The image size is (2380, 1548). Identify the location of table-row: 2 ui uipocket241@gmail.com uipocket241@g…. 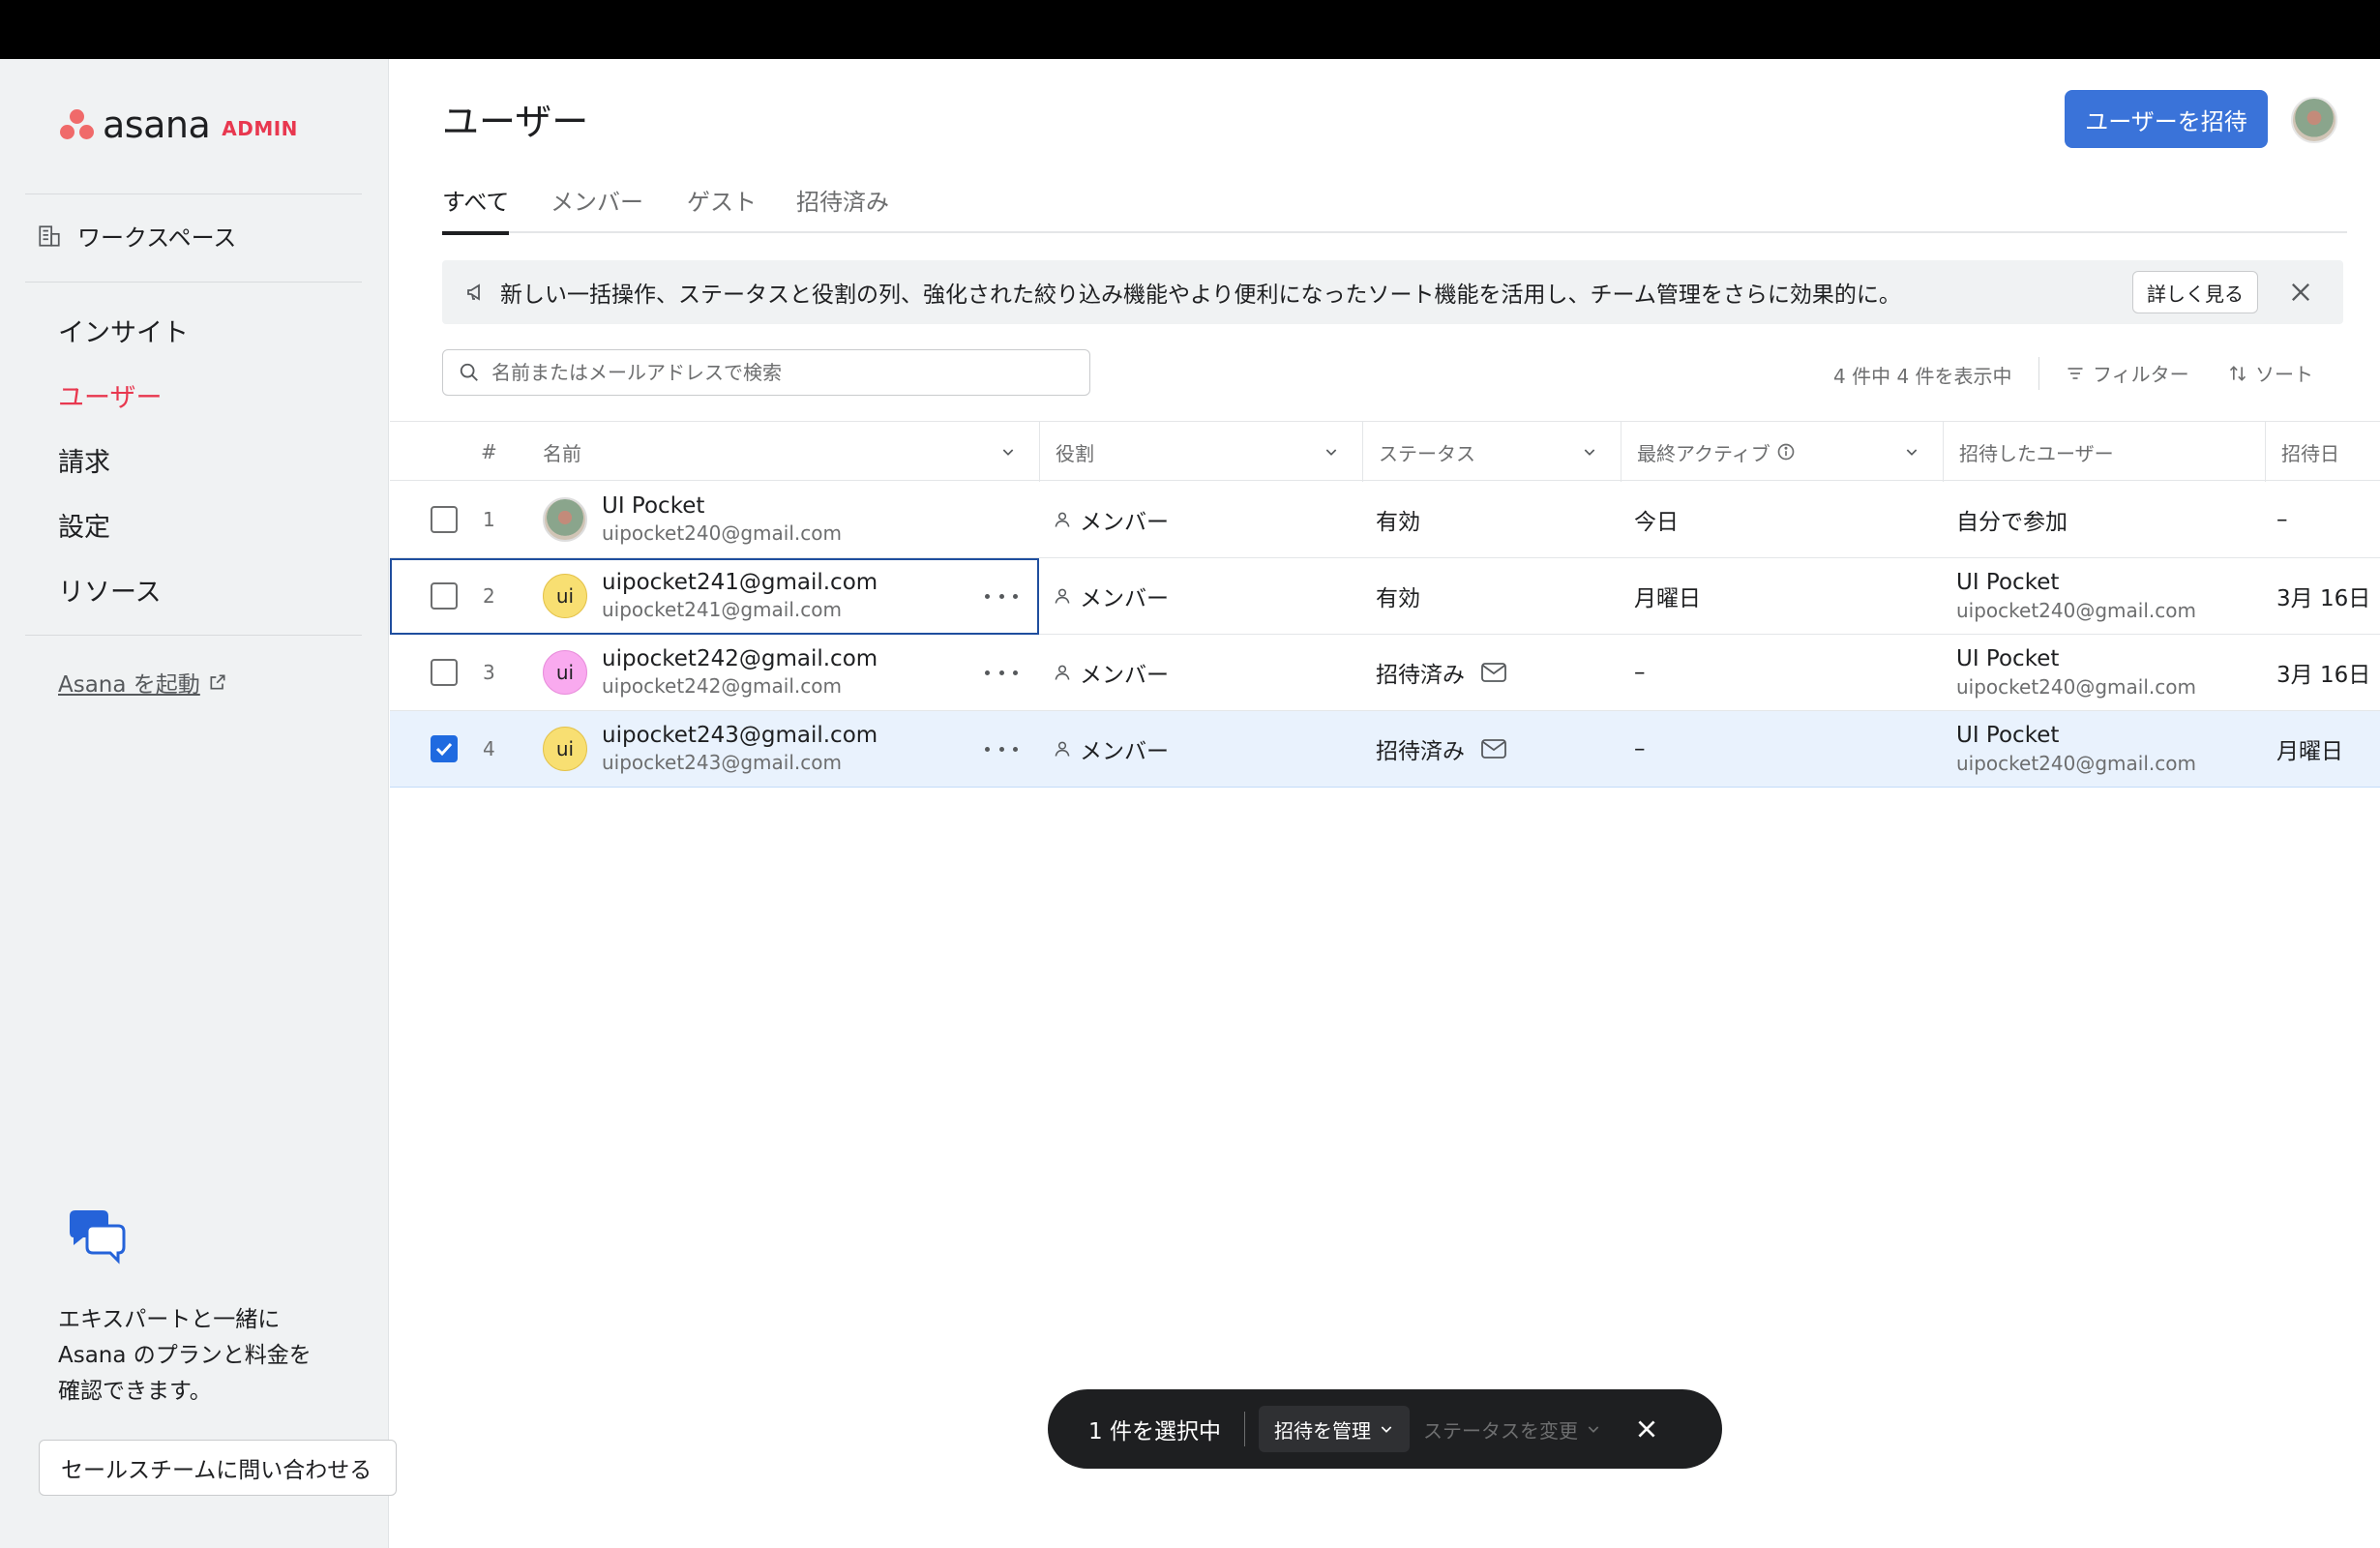
(1385, 596).